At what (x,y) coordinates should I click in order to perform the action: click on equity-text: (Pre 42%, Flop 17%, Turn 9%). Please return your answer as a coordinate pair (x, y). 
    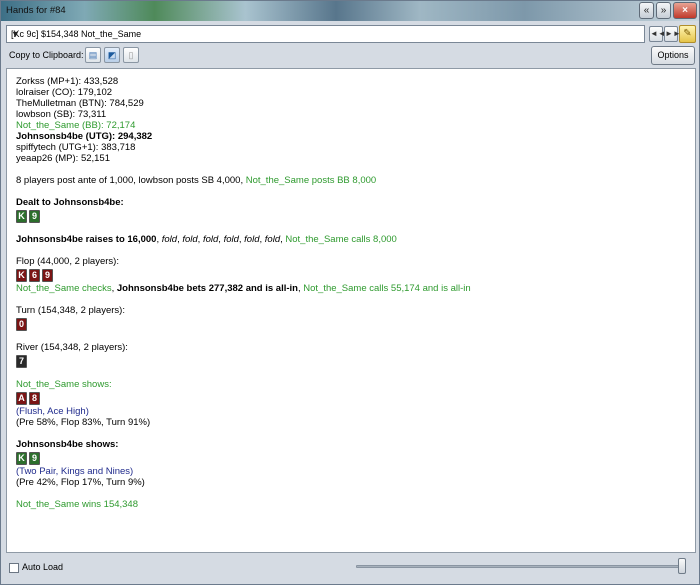
    Looking at the image, I should click on (80, 482).